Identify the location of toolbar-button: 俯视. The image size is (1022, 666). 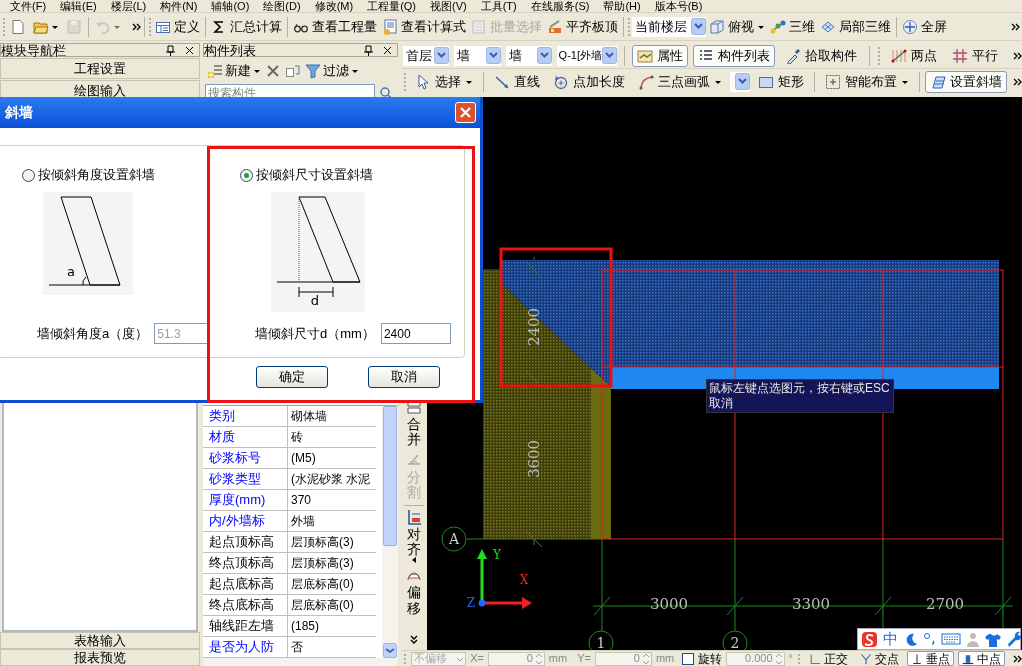
(737, 26).